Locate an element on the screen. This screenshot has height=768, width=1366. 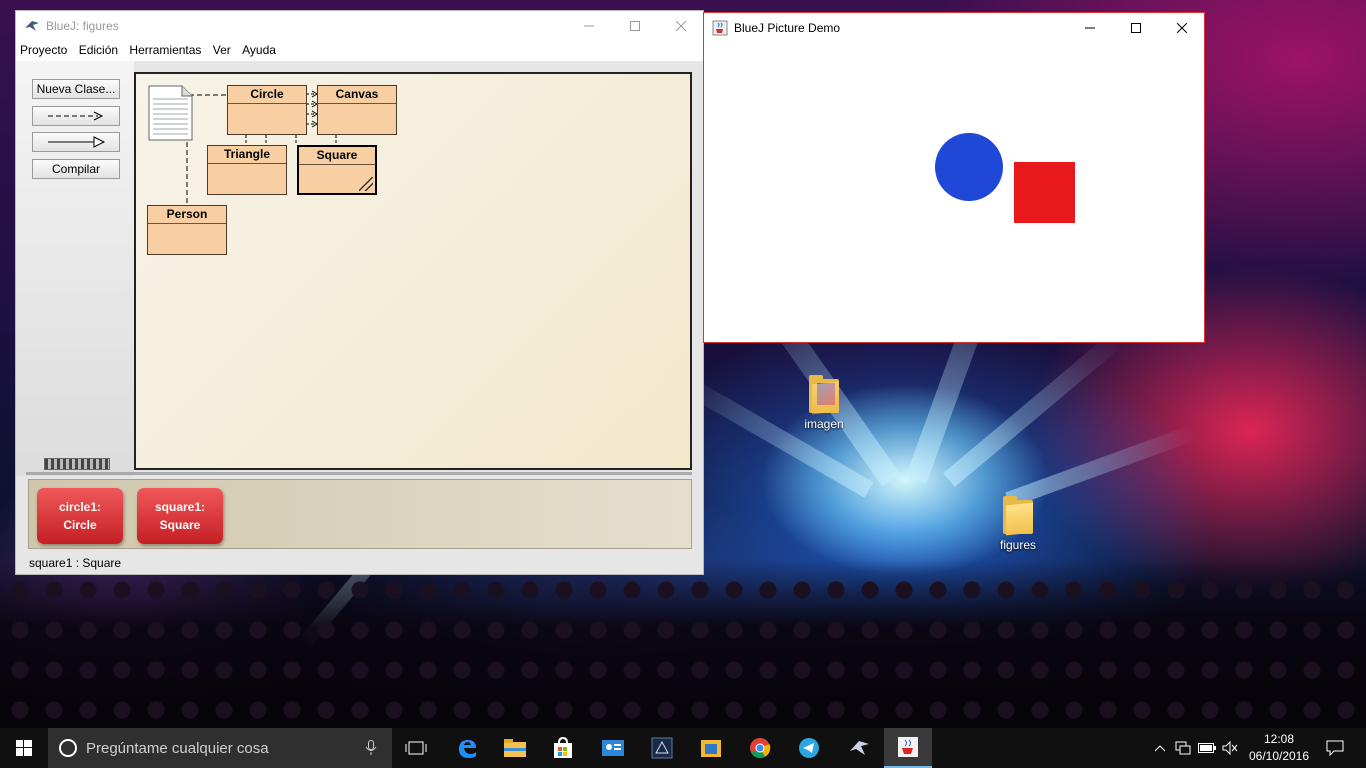
class-person: Person is located at coordinates (187, 230).